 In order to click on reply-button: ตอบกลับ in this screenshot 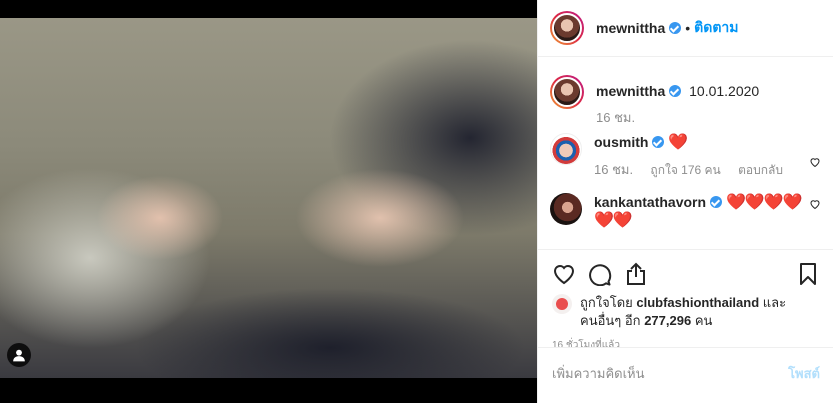, I will do `click(760, 170)`.